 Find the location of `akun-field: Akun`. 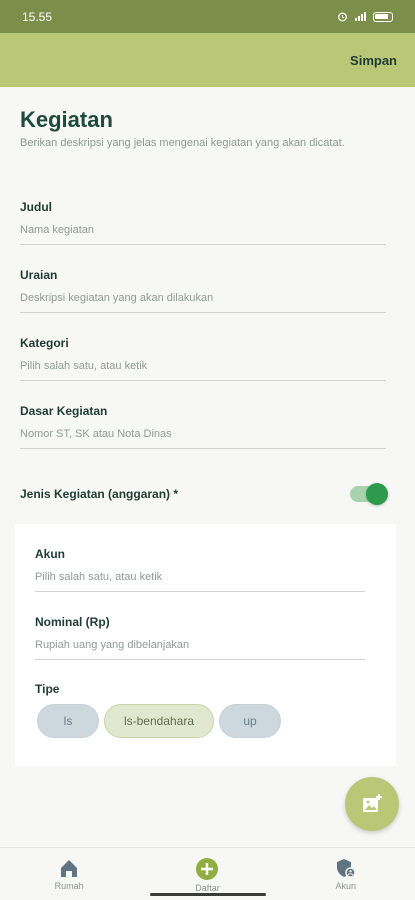

akun-field: Akun is located at coordinates (200, 569).